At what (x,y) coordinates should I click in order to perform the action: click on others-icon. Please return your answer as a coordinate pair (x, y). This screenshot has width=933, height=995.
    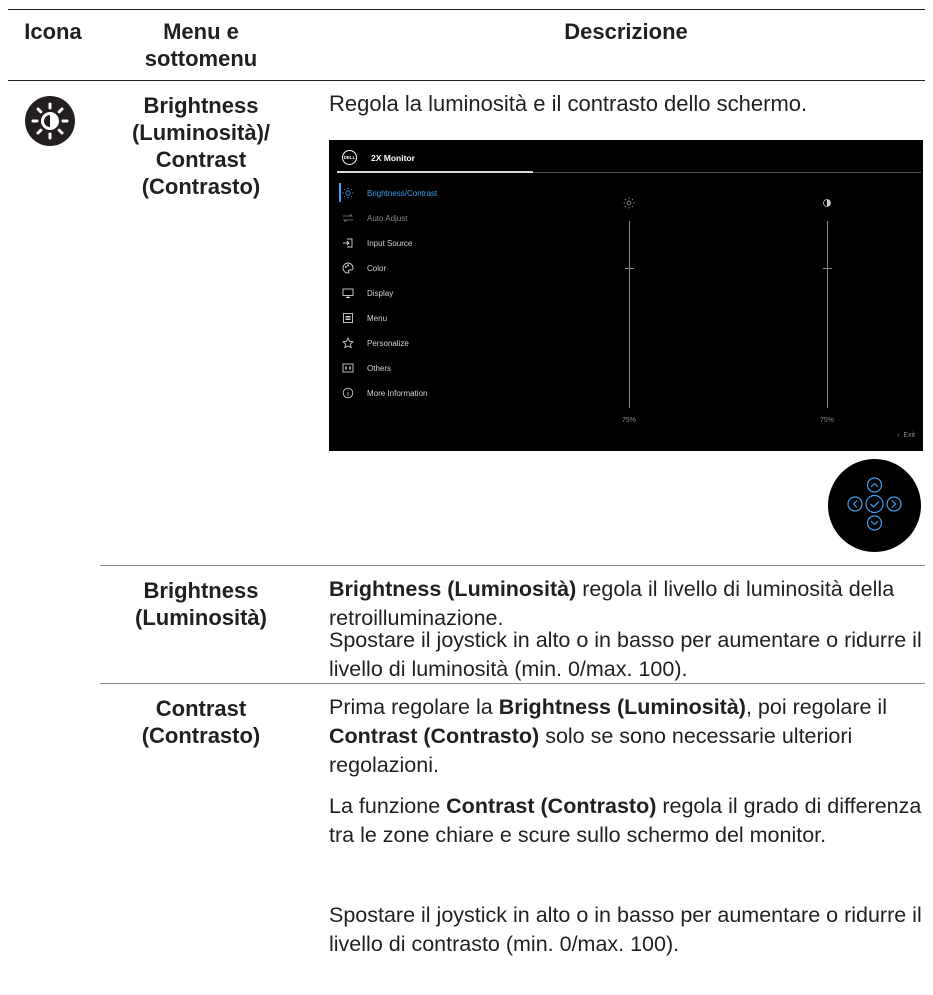
    Looking at the image, I should click on (348, 368).